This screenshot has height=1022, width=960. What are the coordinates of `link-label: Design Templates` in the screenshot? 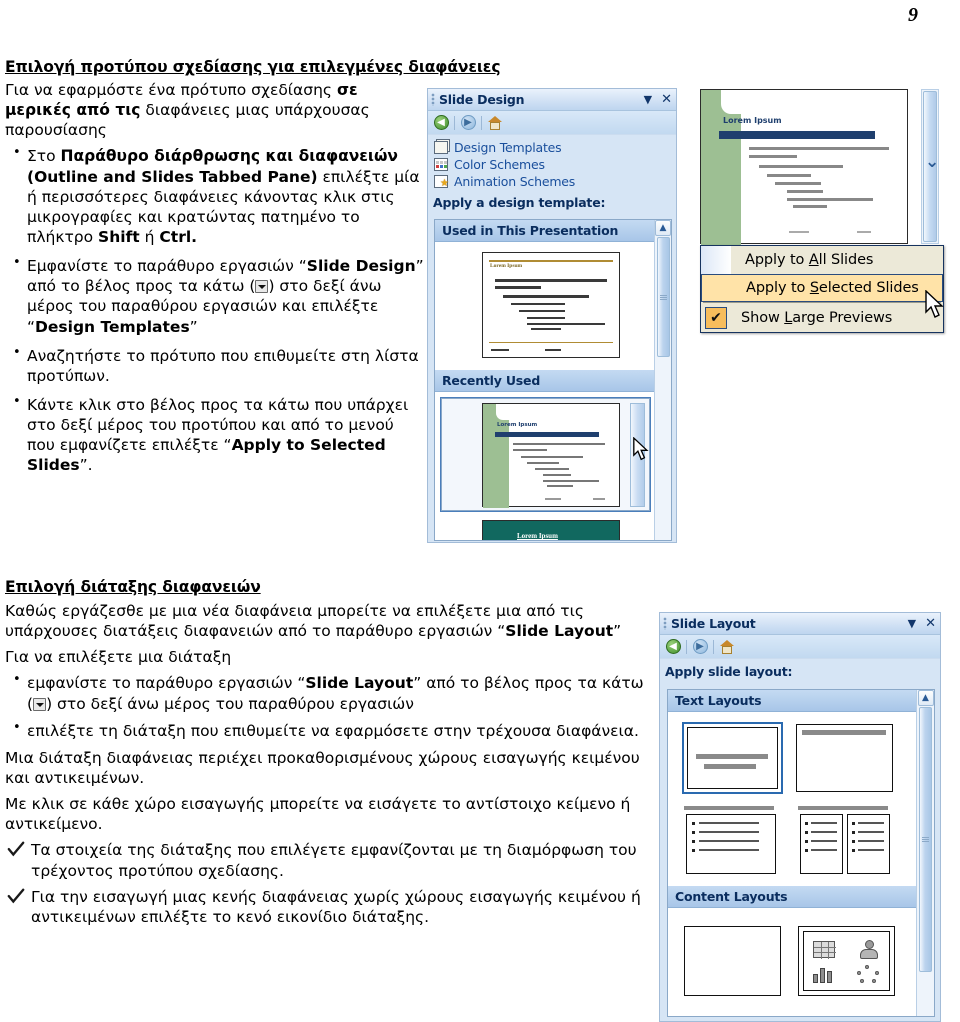 It's located at (508, 147).